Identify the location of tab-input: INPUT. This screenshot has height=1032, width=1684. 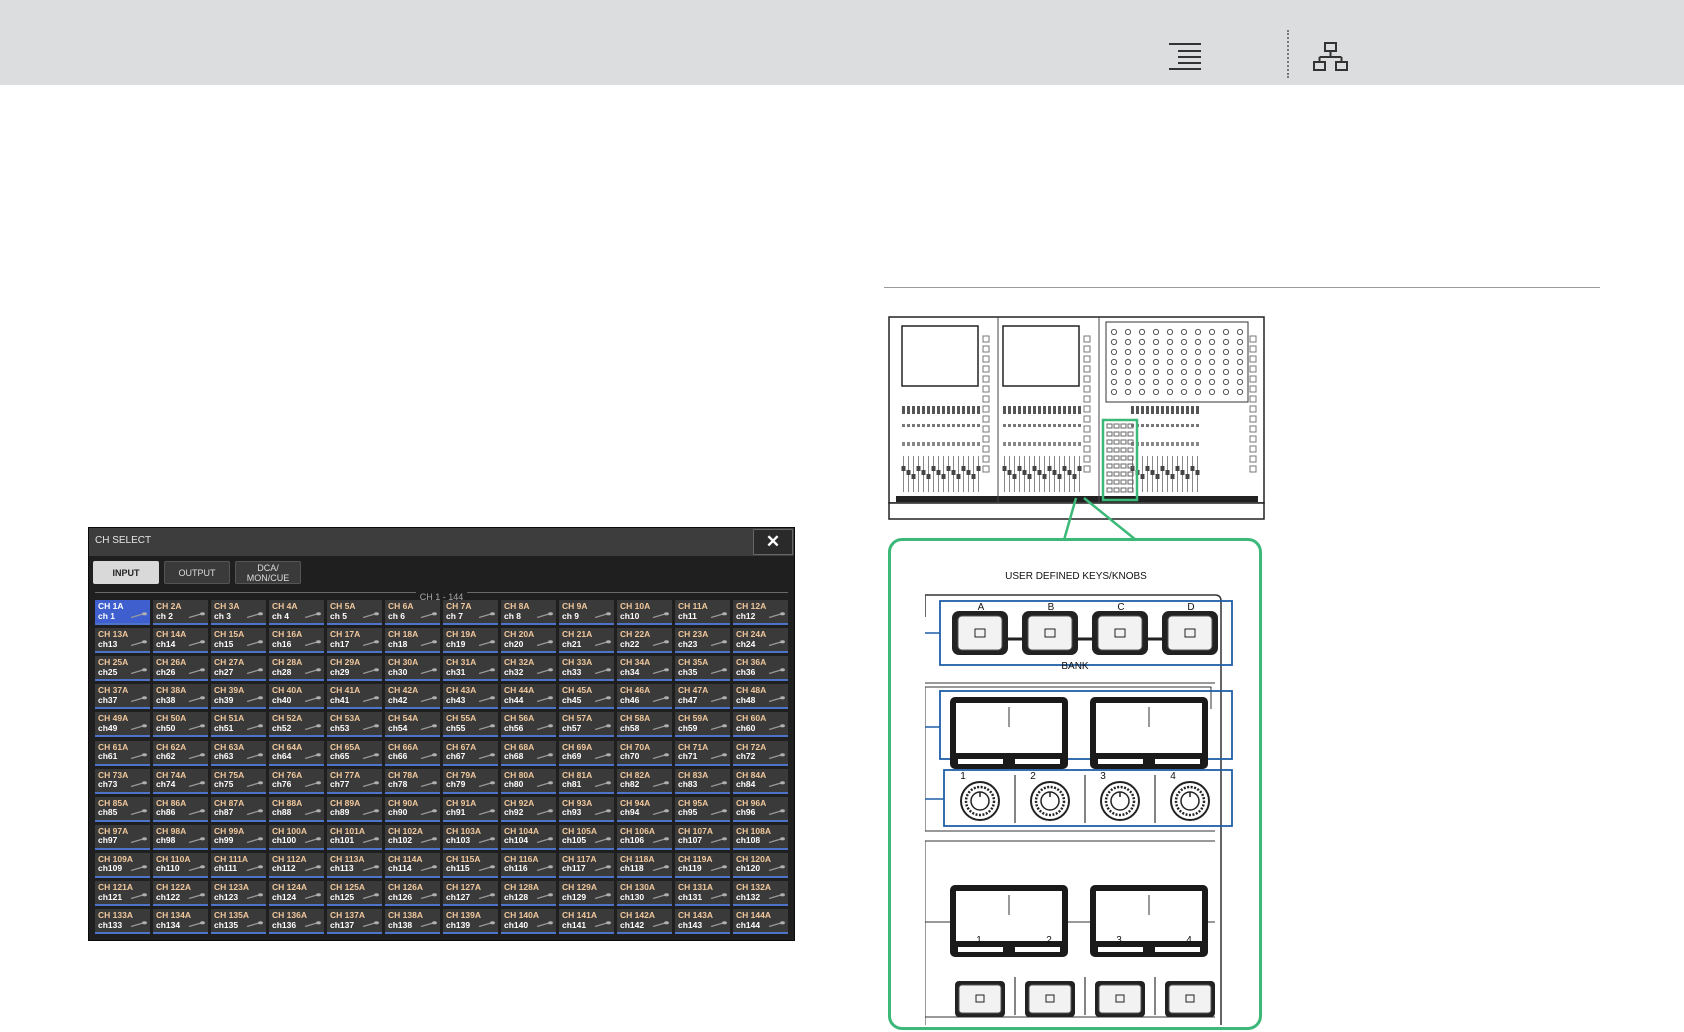
(126, 572).